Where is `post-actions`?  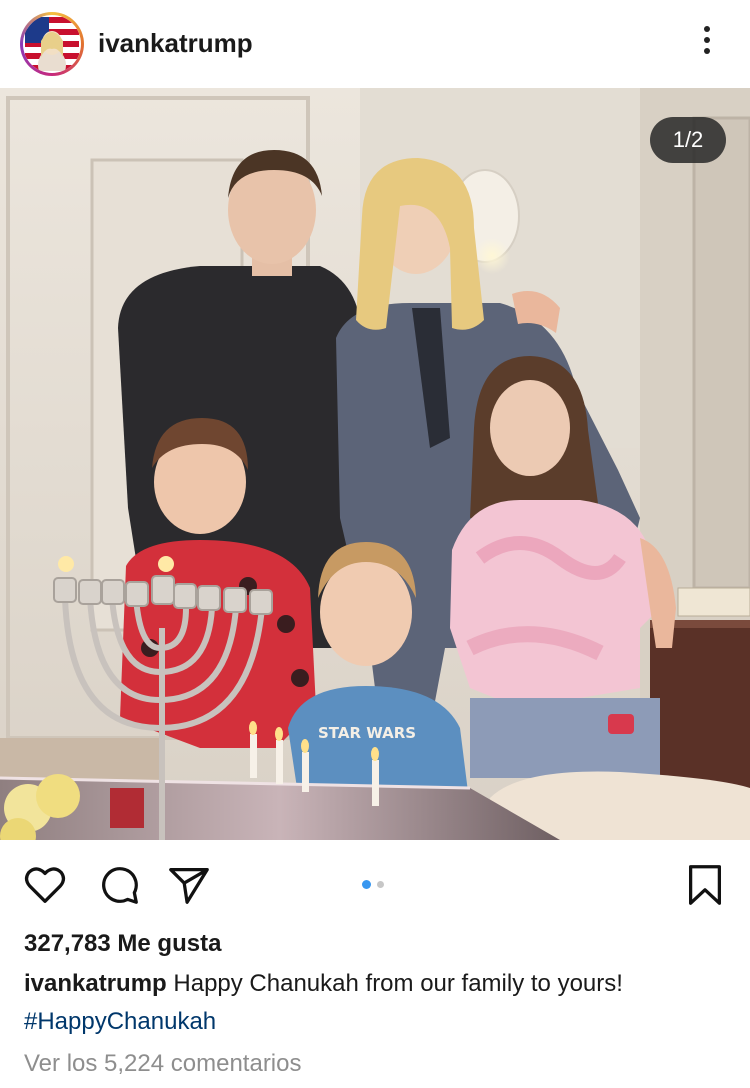 post-actions is located at coordinates (375, 884).